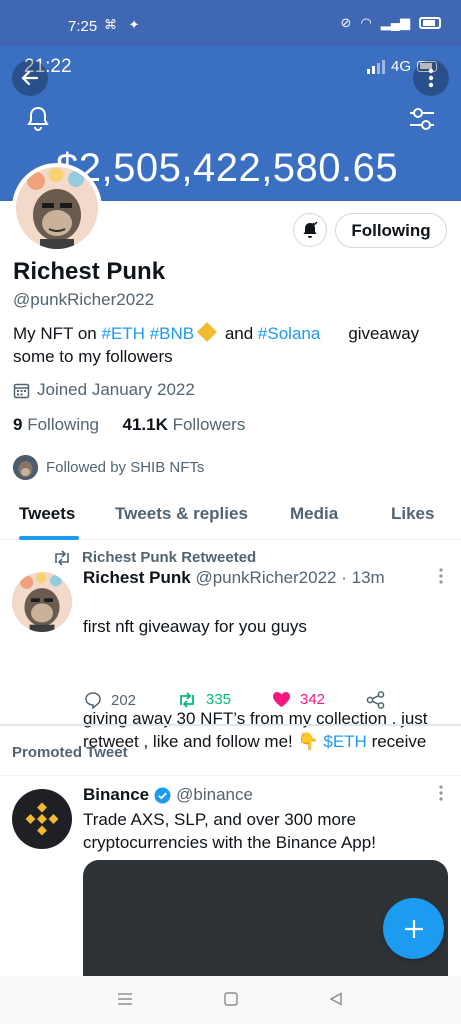 The width and height of the screenshot is (461, 1024). I want to click on share-icon, so click(375, 700).